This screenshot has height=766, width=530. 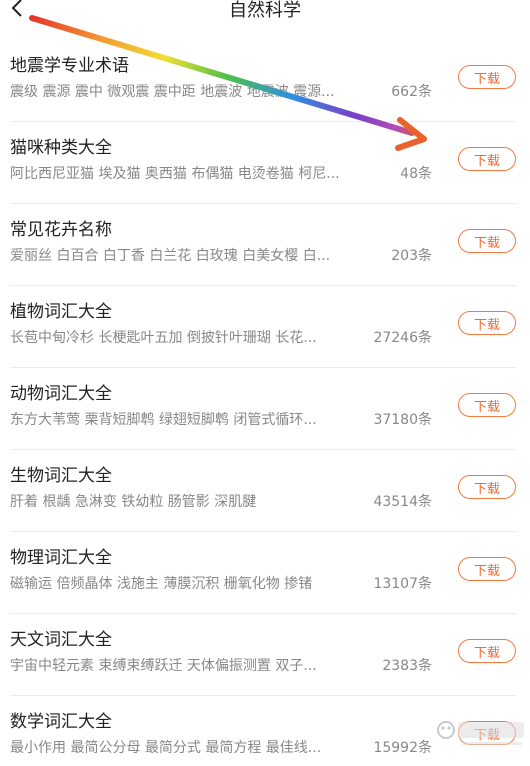 What do you see at coordinates (61, 148) in the screenshot?
I see `list-item-title: 猫咪种类大全` at bounding box center [61, 148].